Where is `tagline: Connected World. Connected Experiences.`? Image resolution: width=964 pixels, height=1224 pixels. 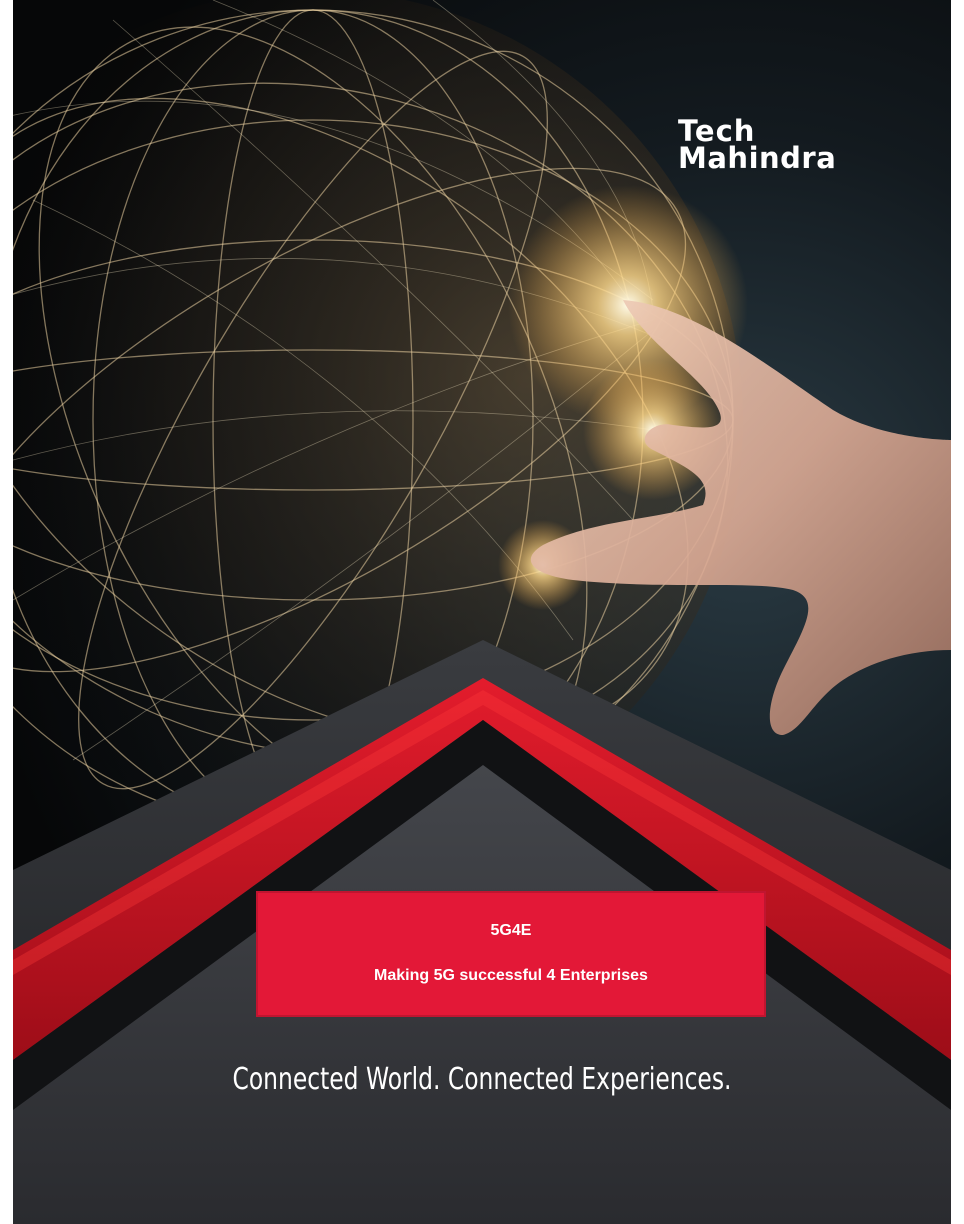
tagline: Connected World. Connected Experiences. is located at coordinates (482, 1079).